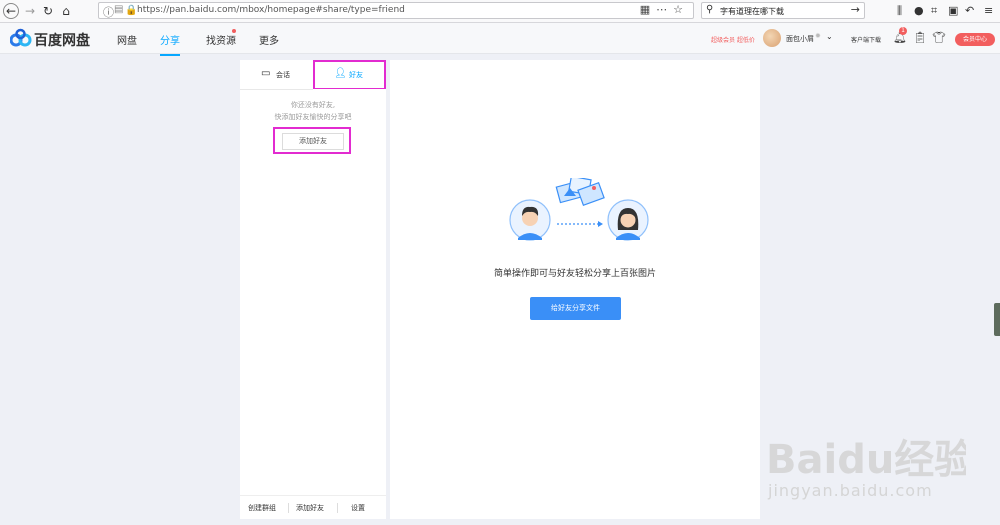  I want to click on chat-icon: ●, so click(919, 10).